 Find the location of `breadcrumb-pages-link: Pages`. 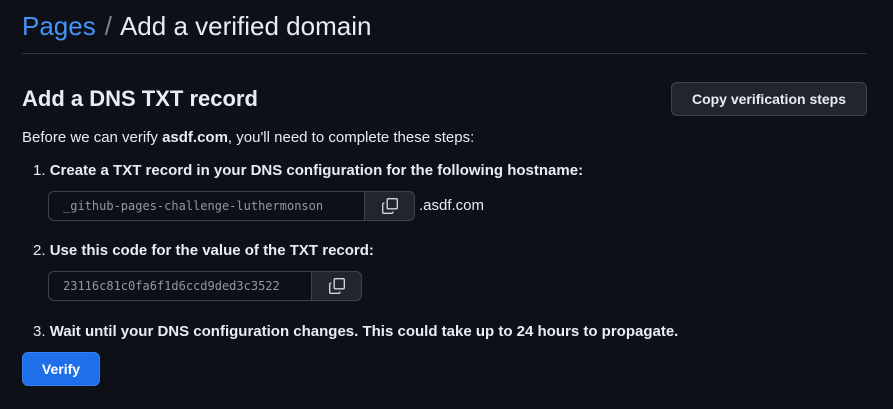

breadcrumb-pages-link: Pages is located at coordinates (59, 26).